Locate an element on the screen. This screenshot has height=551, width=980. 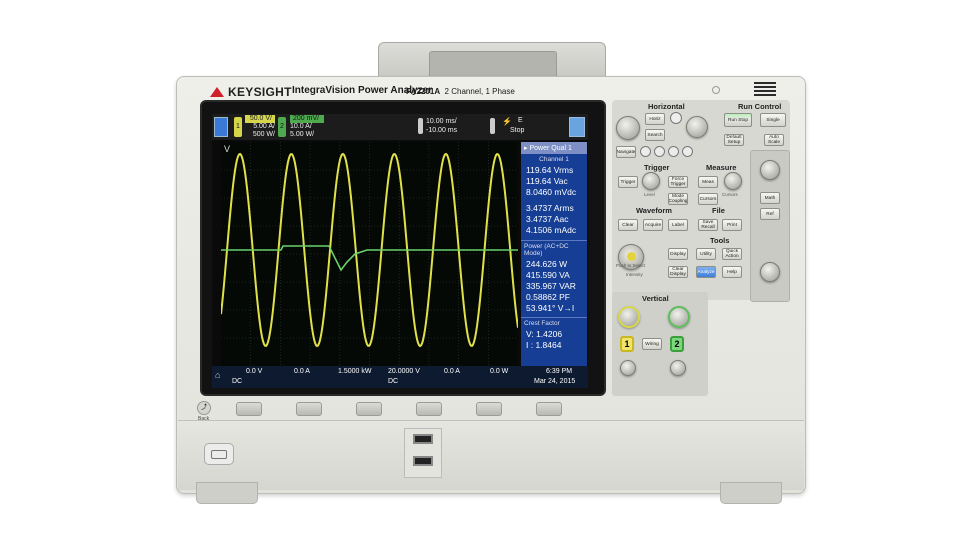
cursors-button: Cursors is located at coordinates (708, 199).